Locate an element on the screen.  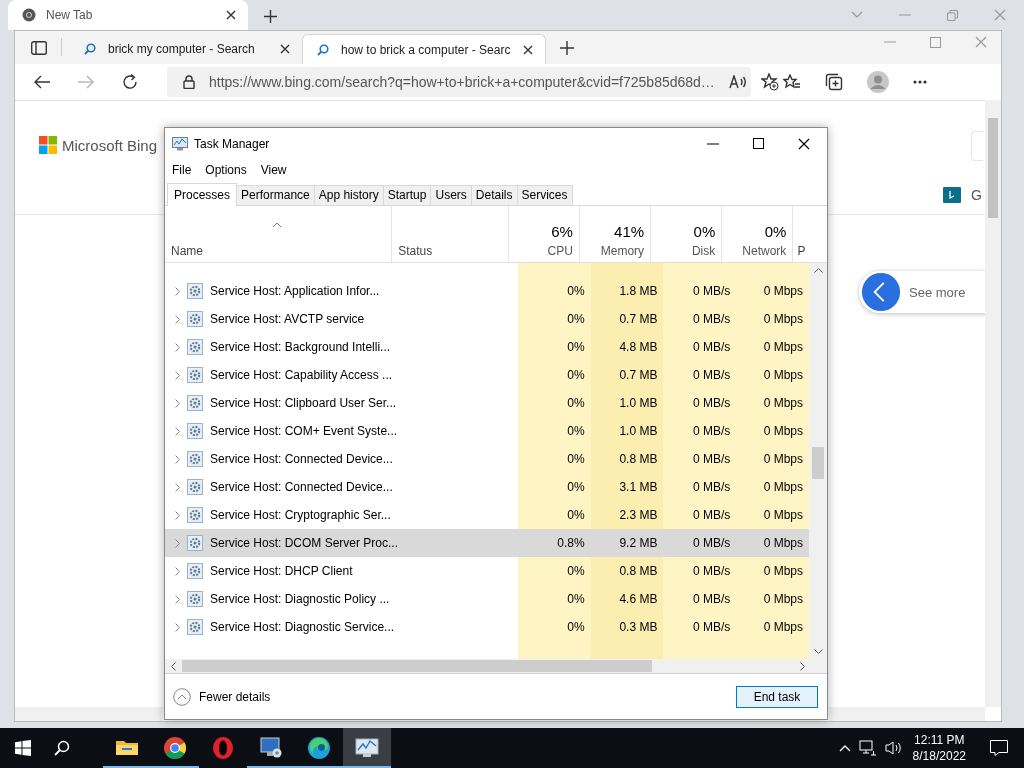
back-arrow-icon is located at coordinates (42, 82).